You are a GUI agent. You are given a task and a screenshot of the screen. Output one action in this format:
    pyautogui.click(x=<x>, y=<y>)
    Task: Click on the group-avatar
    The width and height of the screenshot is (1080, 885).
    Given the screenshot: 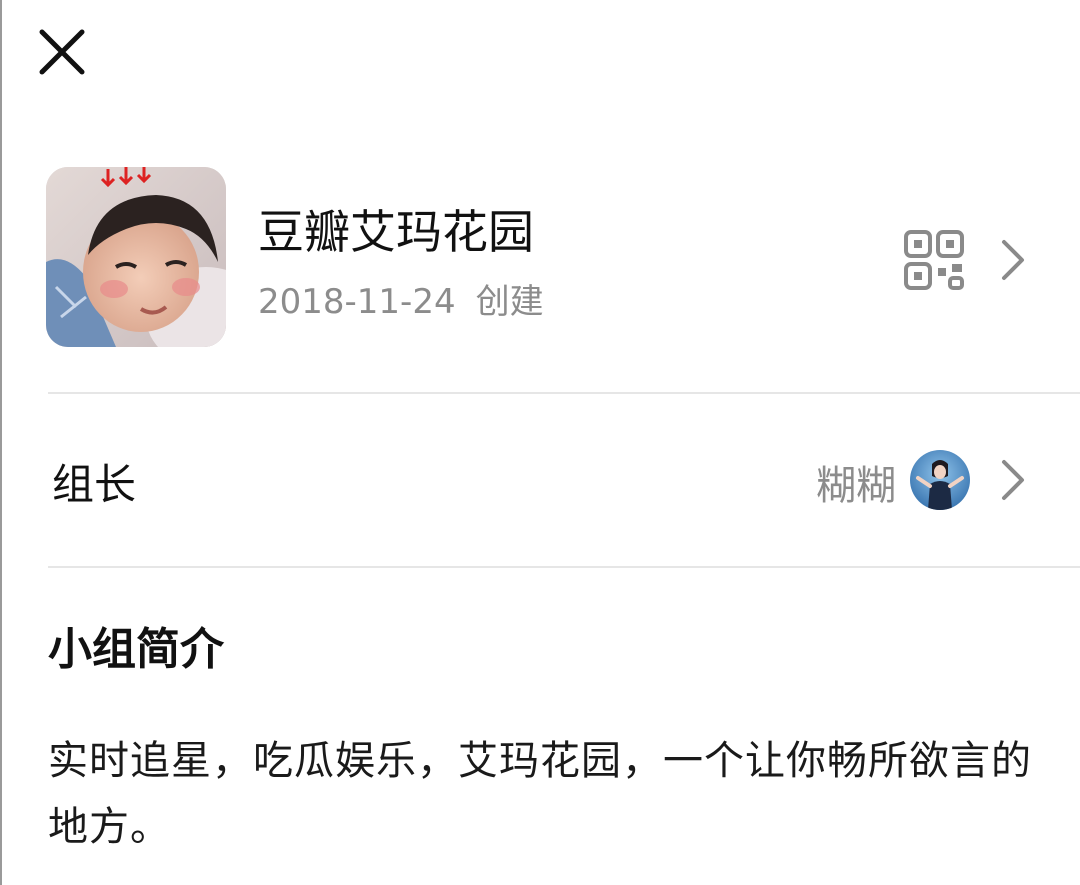 What is the action you would take?
    pyautogui.click(x=136, y=257)
    